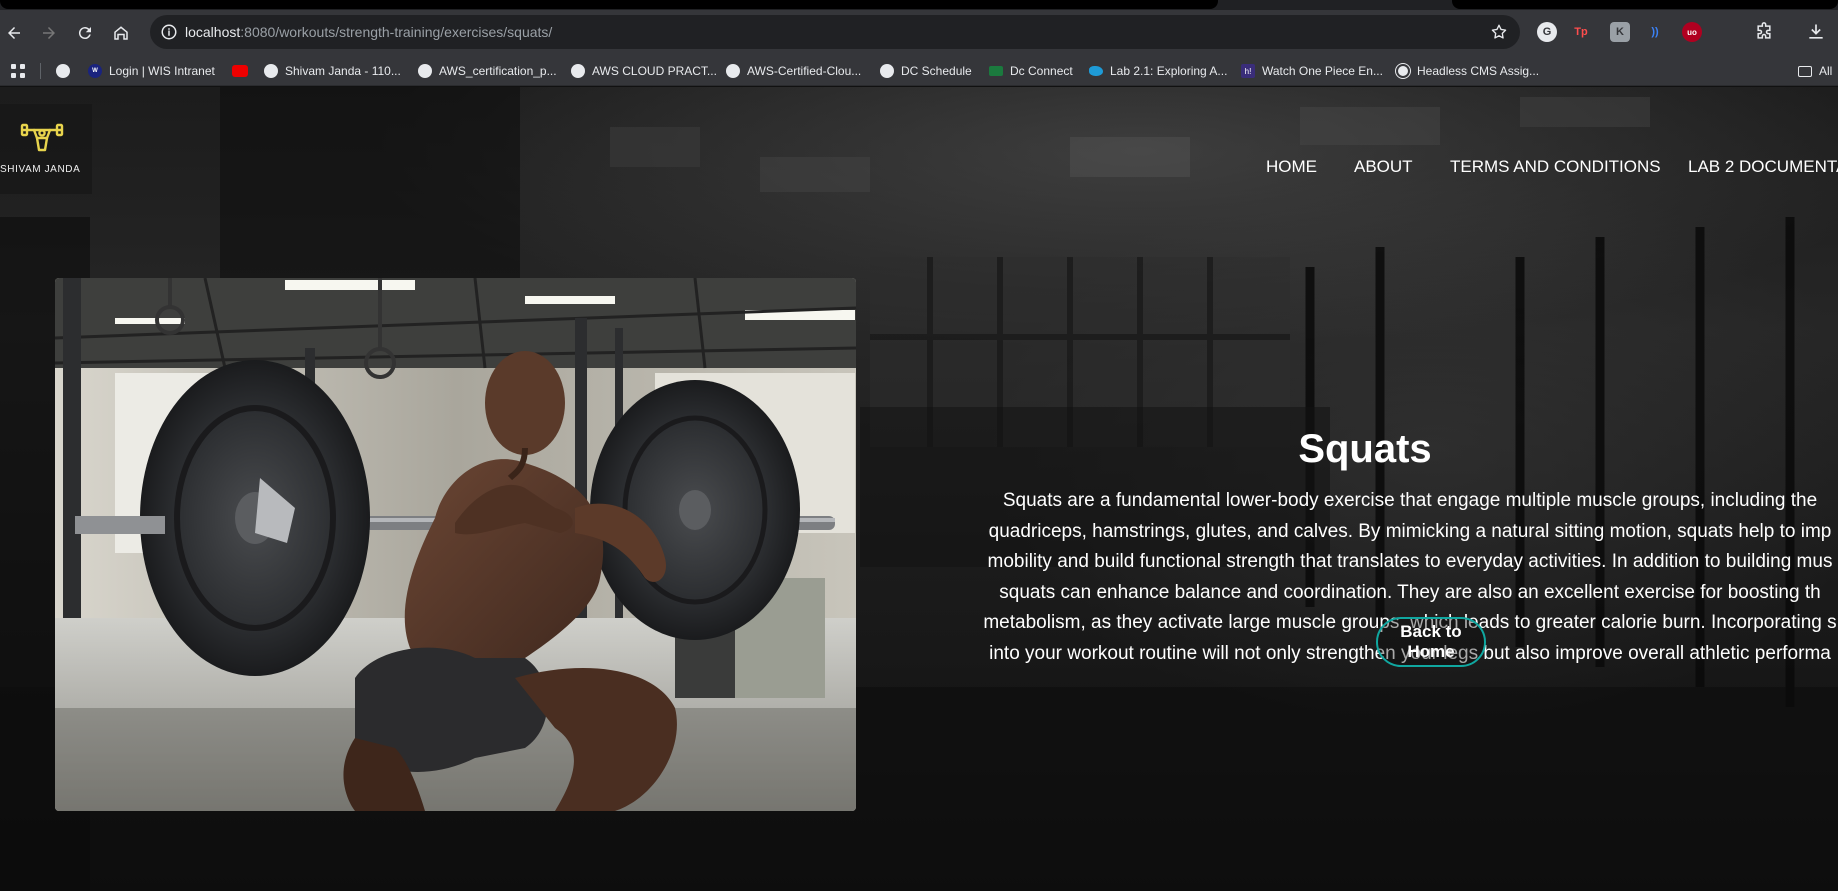 The width and height of the screenshot is (1838, 891). What do you see at coordinates (936, 71) in the screenshot?
I see `bookmark-label: DC Schedule` at bounding box center [936, 71].